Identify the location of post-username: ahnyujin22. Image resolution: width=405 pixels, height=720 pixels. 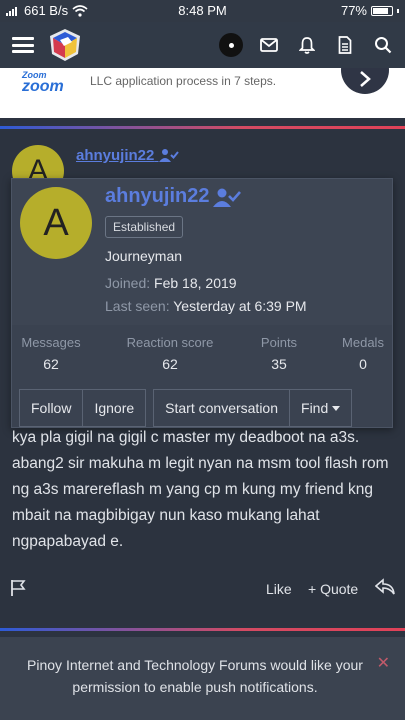
(127, 155).